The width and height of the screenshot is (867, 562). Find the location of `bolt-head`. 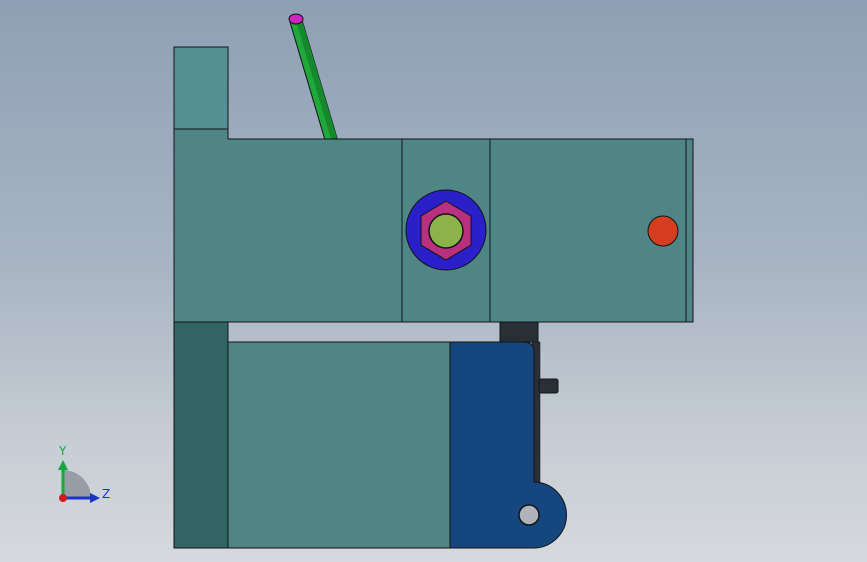

bolt-head is located at coordinates (446, 231).